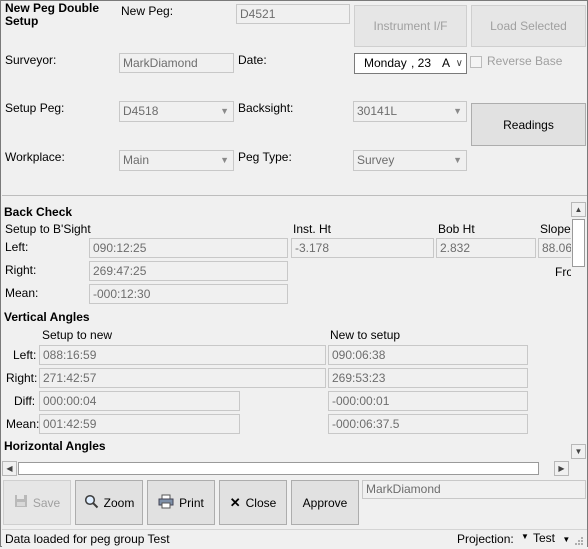  What do you see at coordinates (446, 63) in the screenshot?
I see `date-month: A` at bounding box center [446, 63].